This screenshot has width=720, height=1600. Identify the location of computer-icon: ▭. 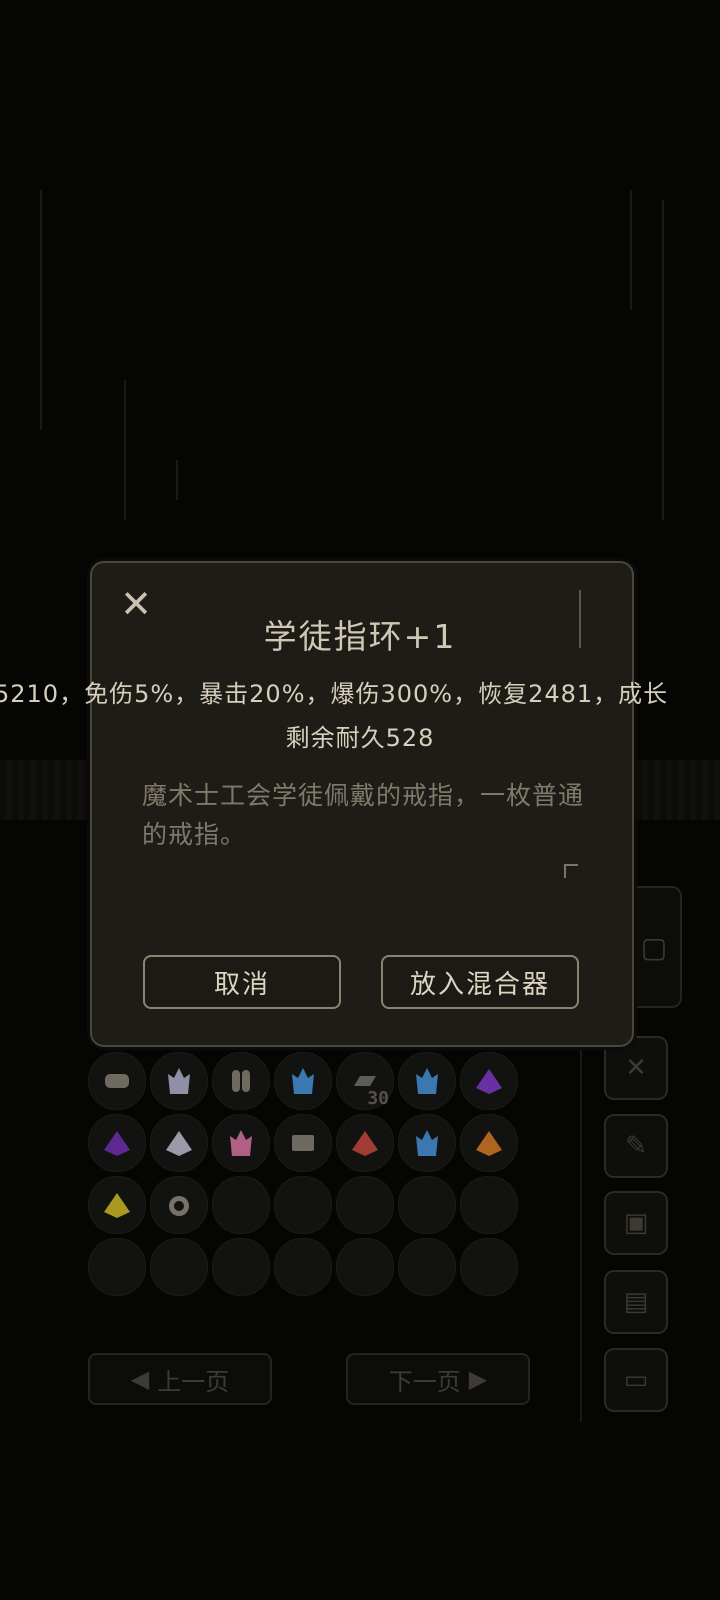
(636, 1380).